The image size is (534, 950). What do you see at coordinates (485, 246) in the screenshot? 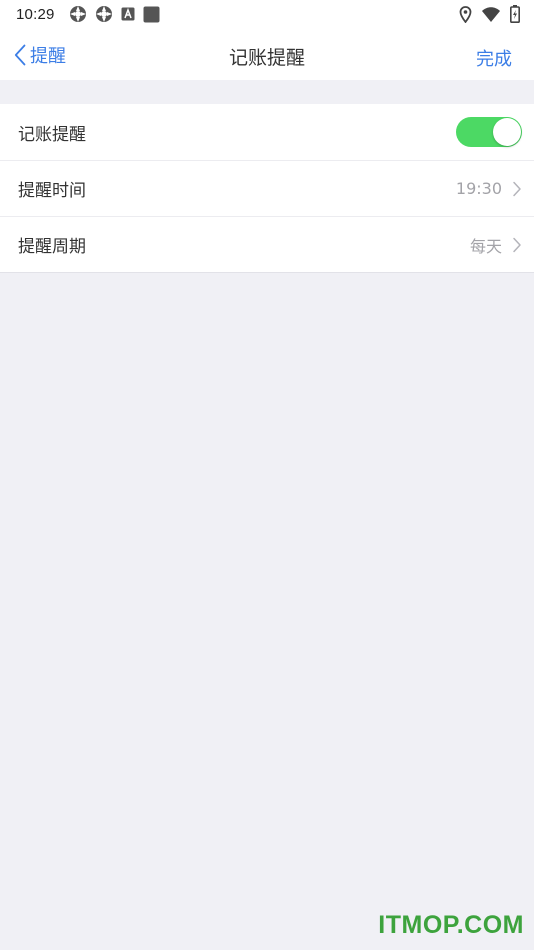
I see `reminder-cycle-value: 每天` at bounding box center [485, 246].